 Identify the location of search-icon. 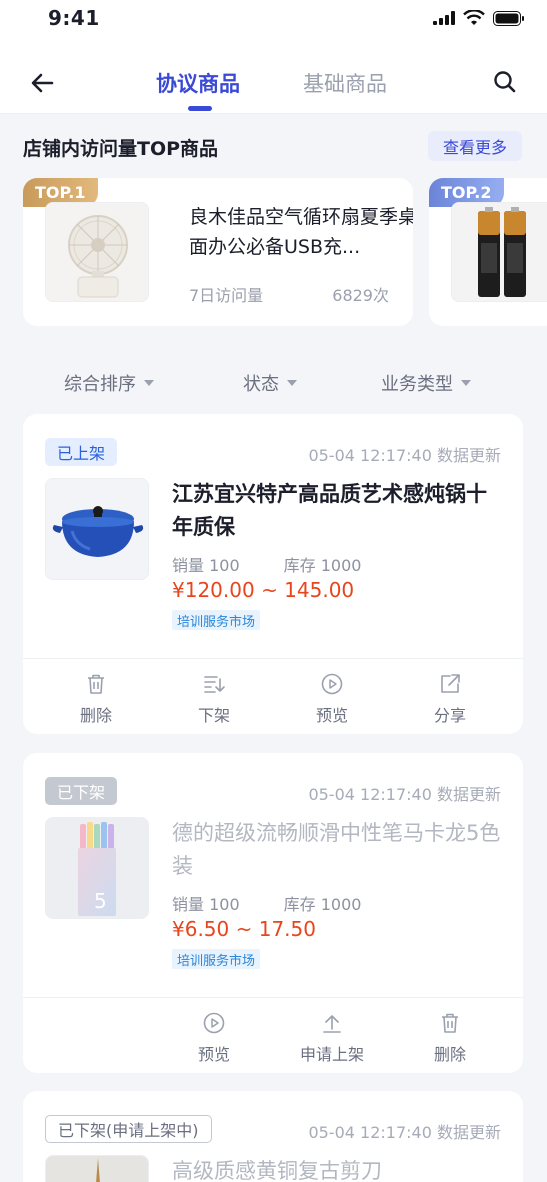
(505, 82).